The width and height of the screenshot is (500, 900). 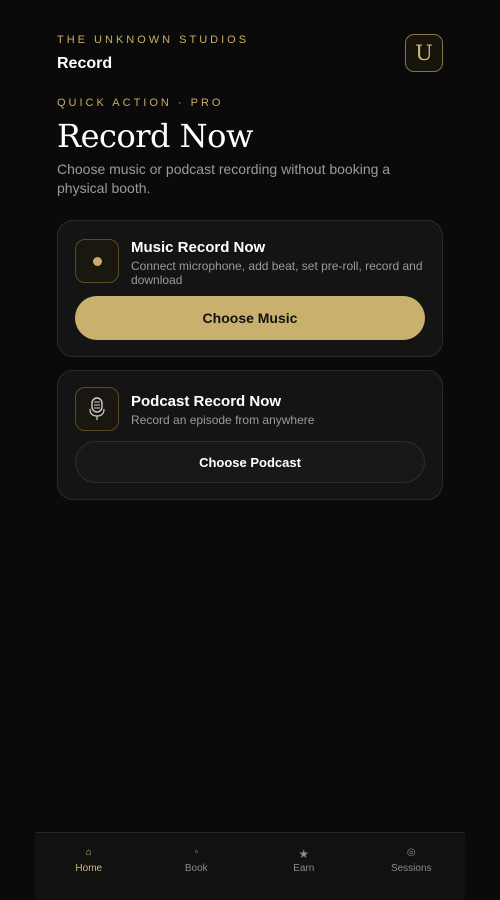 What do you see at coordinates (88, 852) in the screenshot?
I see `home-icon: ⌂` at bounding box center [88, 852].